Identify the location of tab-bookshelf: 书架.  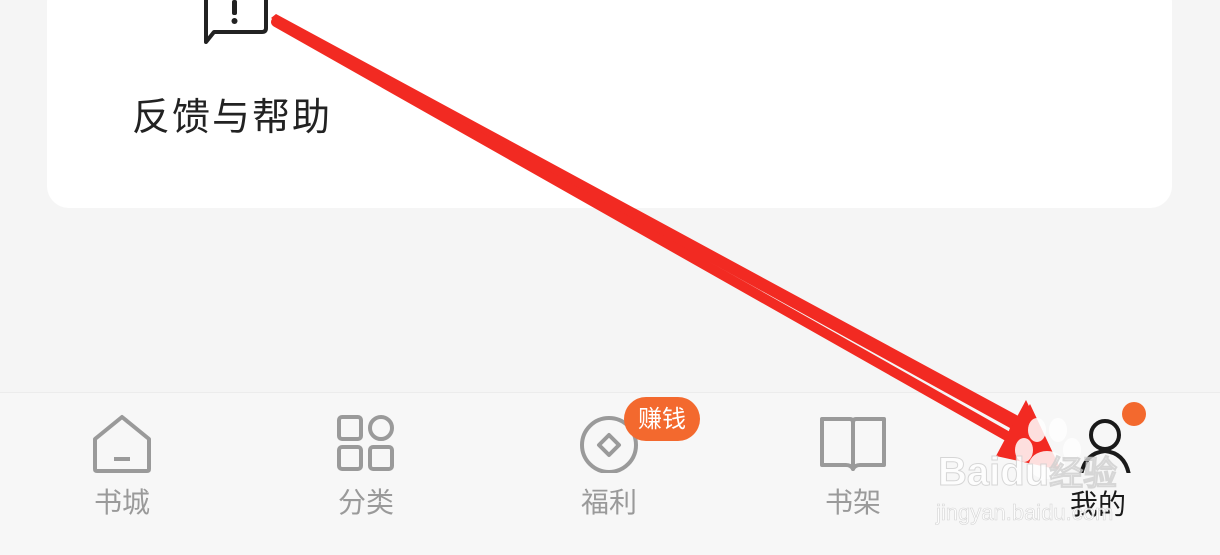
(853, 468).